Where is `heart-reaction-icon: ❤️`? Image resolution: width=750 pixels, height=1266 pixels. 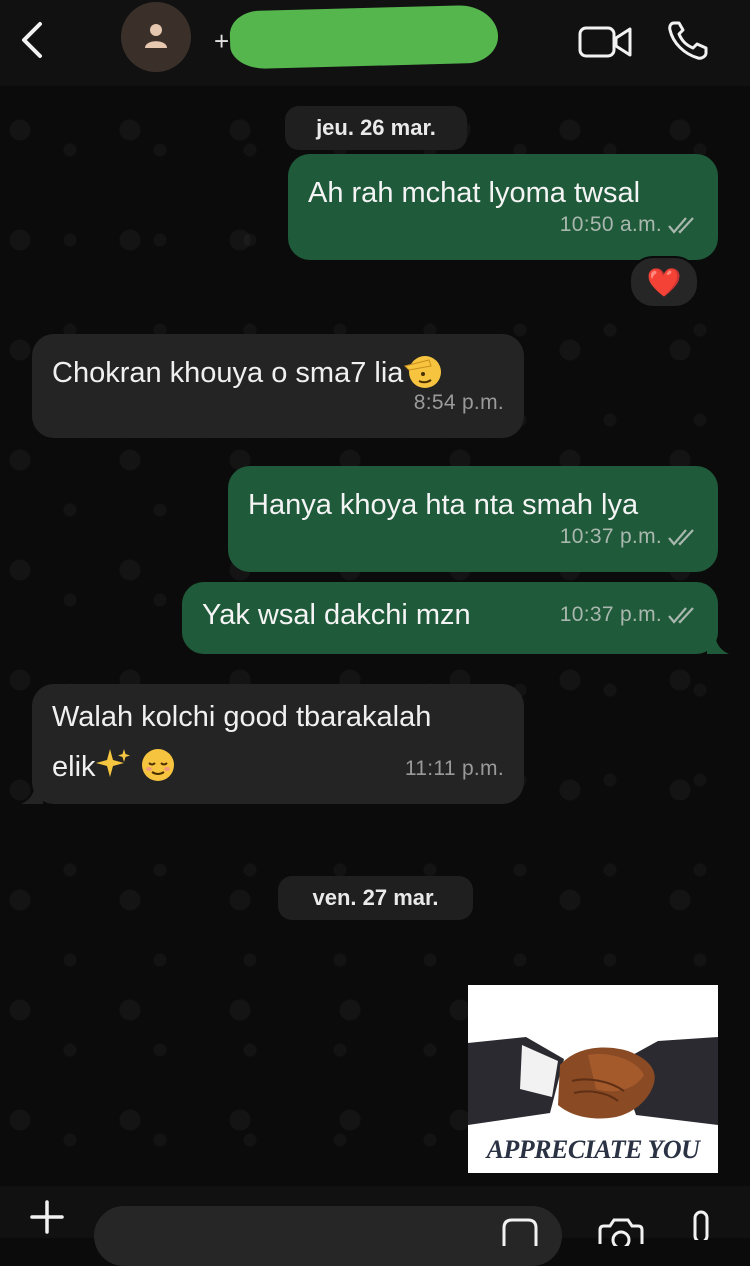
heart-reaction-icon: ❤️ is located at coordinates (664, 282).